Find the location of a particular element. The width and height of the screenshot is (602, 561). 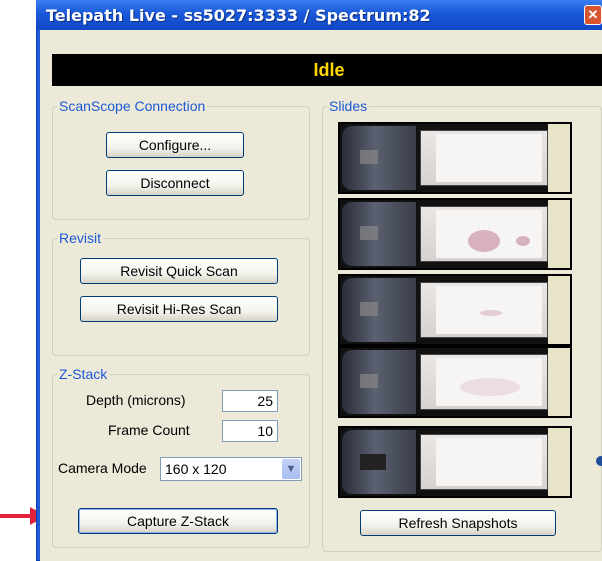

pointer-arrow-shaft is located at coordinates (17, 516).